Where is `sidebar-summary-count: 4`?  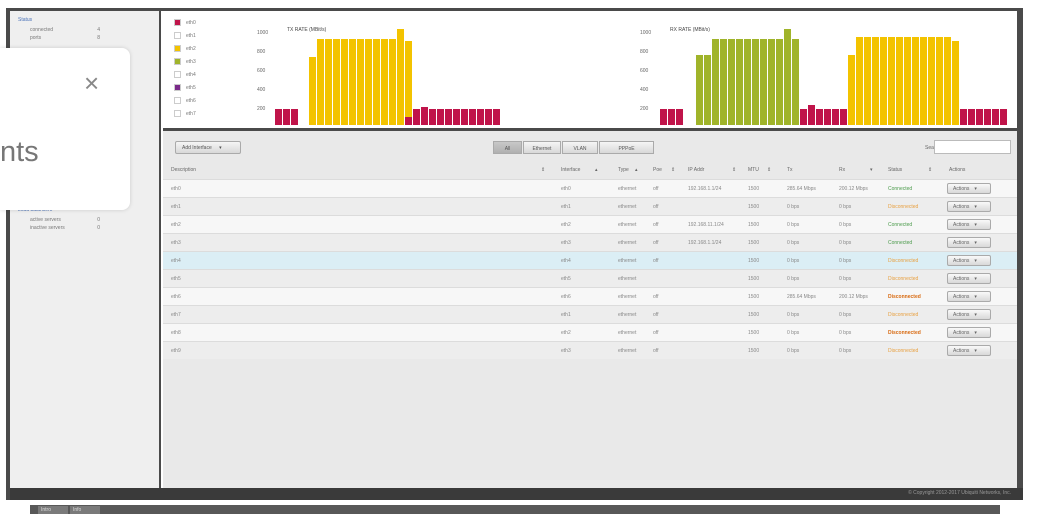
sidebar-summary-count: 4 is located at coordinates (98, 30).